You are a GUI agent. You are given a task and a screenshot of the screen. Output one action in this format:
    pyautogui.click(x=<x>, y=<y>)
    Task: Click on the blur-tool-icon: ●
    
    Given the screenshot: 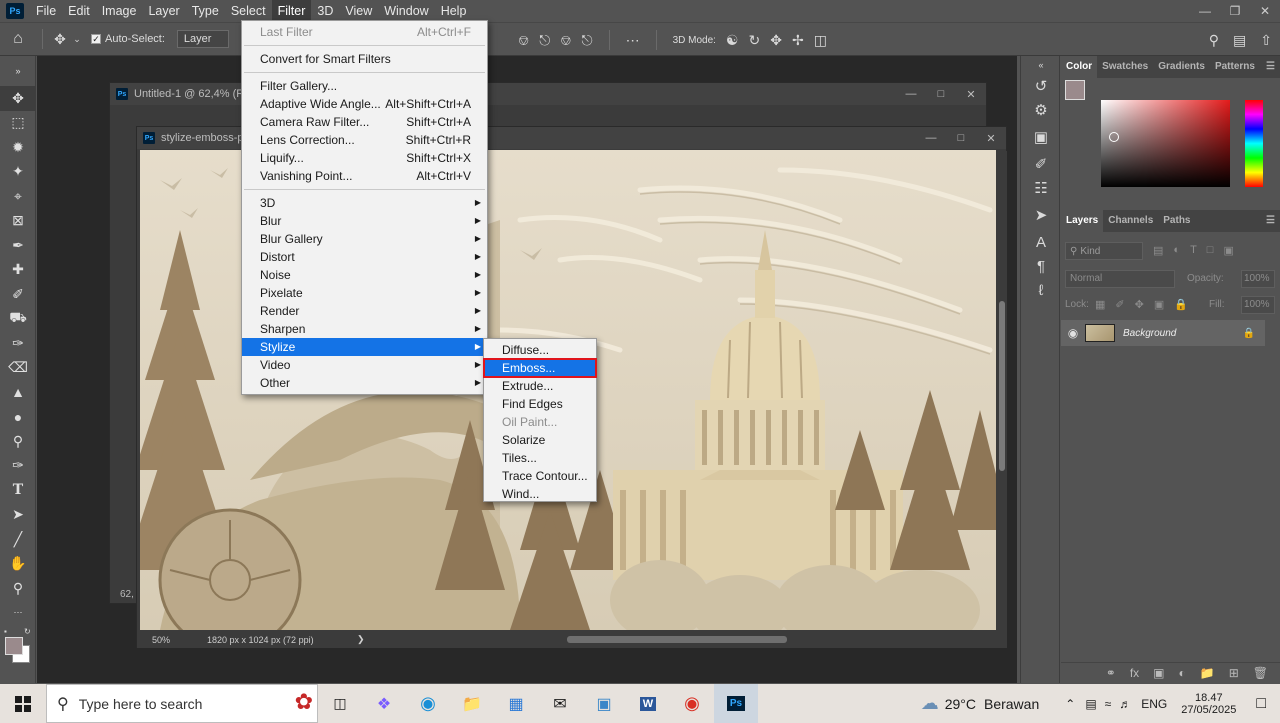 What is the action you would take?
    pyautogui.click(x=18, y=417)
    